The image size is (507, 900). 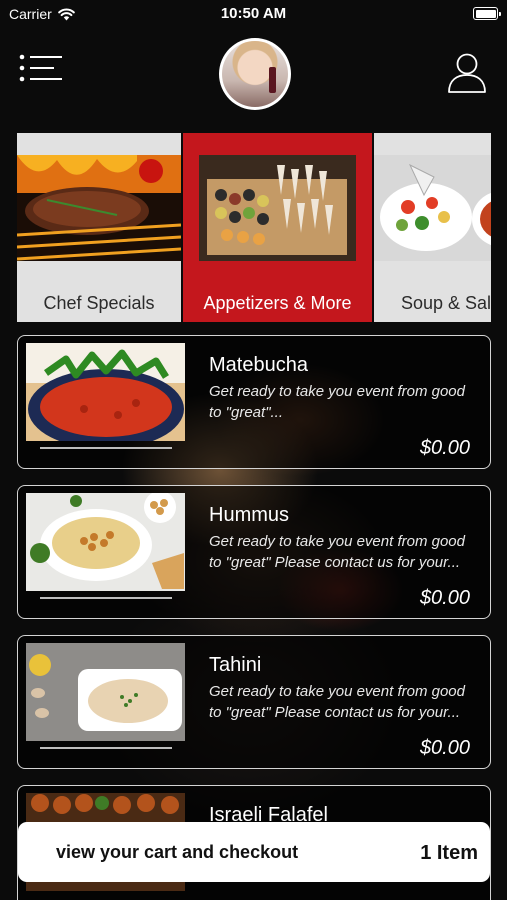 I want to click on user-profile-icon, so click(x=467, y=73).